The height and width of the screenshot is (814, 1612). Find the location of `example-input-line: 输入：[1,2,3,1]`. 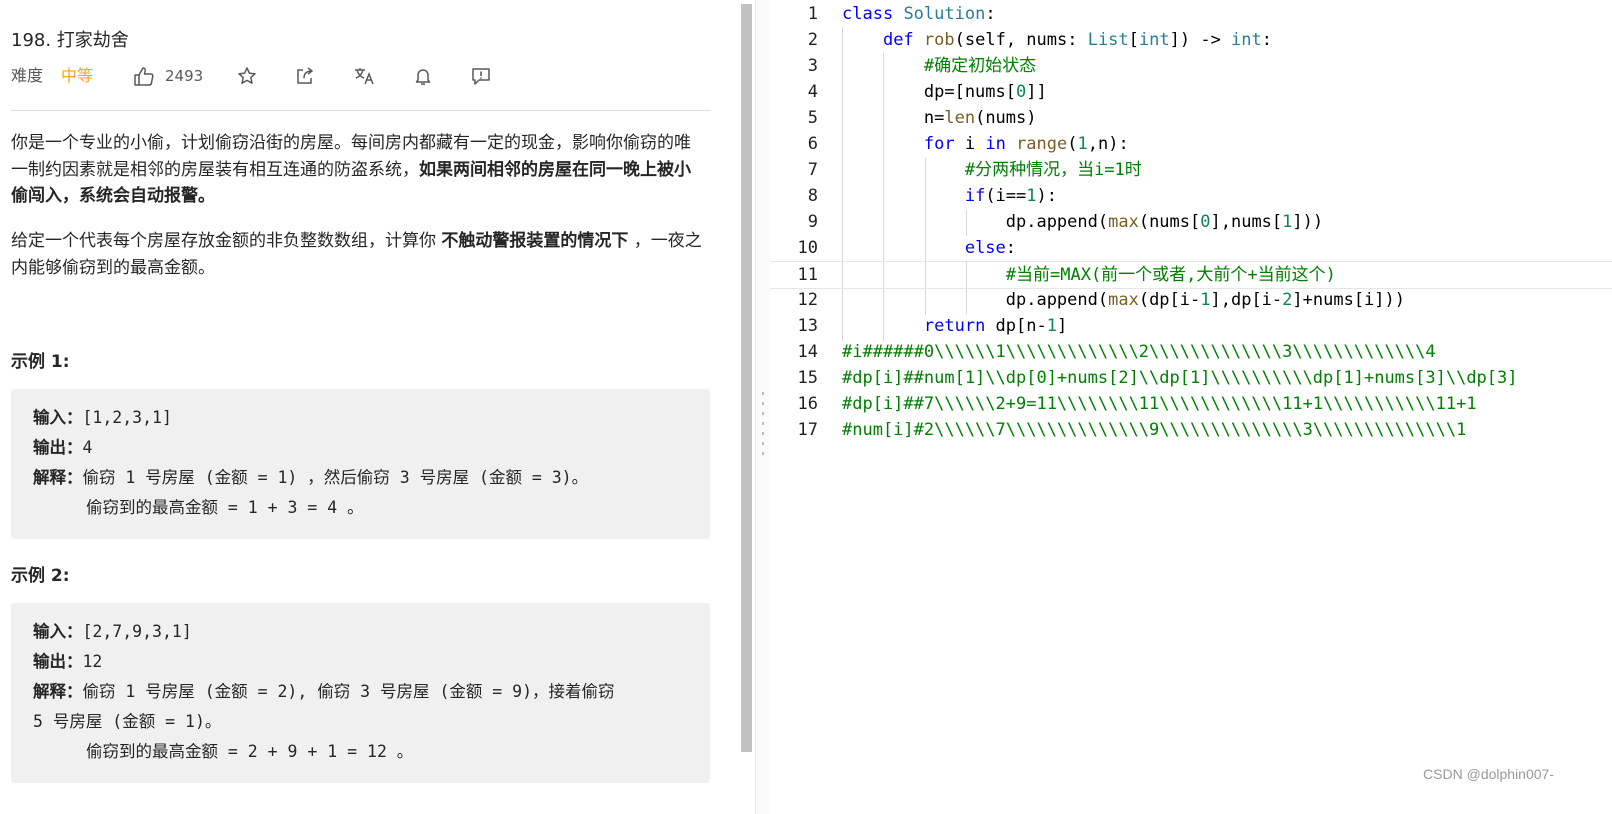

example-input-line: 输入：[1,2,3,1] is located at coordinates (102, 418).